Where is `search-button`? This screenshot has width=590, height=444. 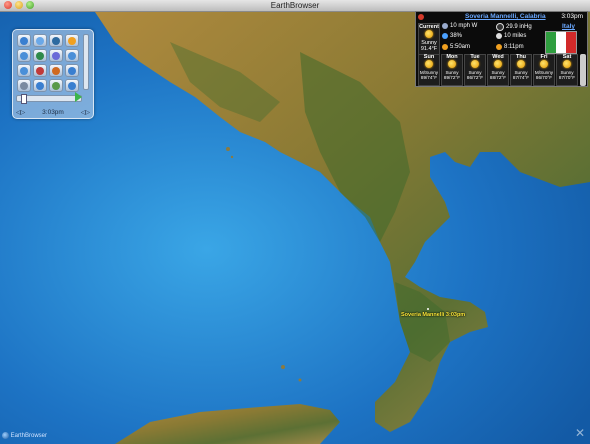
search-button is located at coordinates (72, 55).